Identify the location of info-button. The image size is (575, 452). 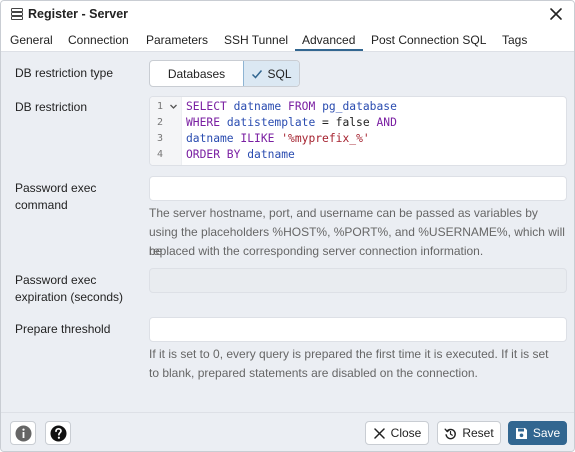
(23, 433).